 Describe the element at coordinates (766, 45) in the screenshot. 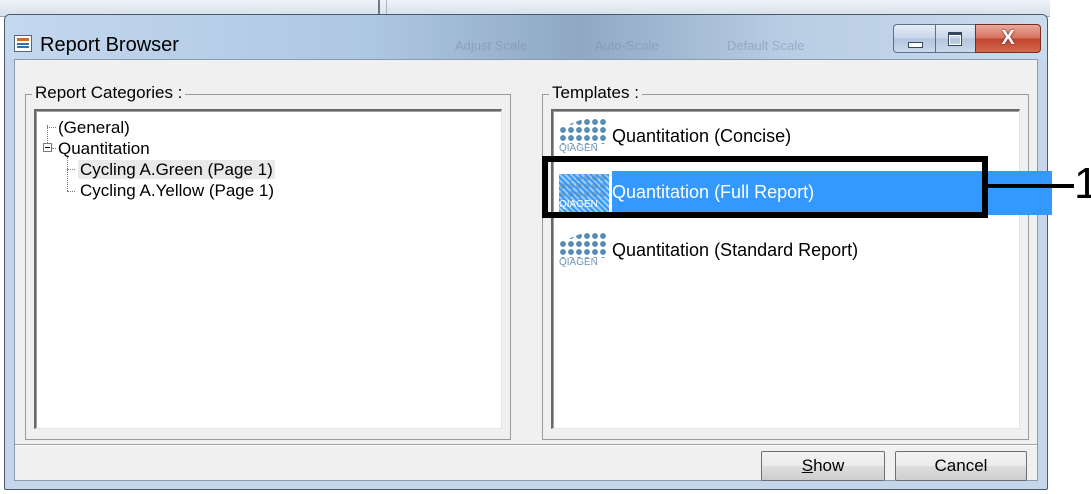

I see `ghost-toolbar-label: Default Scale` at that location.